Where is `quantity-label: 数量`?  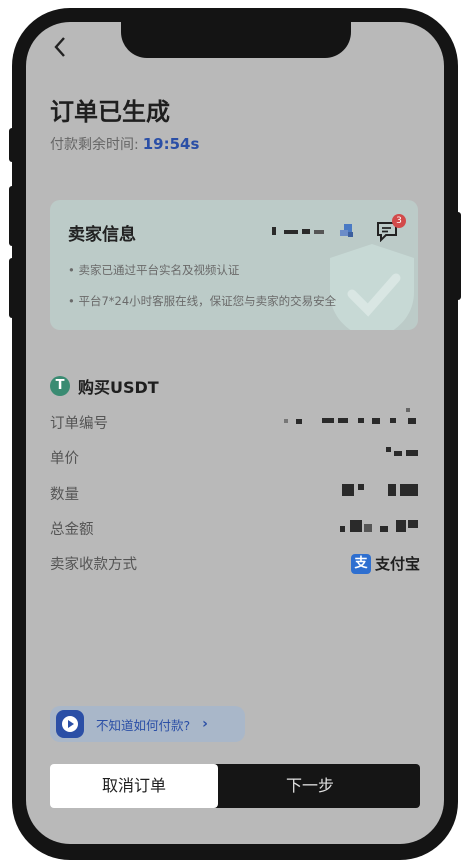
quantity-label: 数量 is located at coordinates (64, 495).